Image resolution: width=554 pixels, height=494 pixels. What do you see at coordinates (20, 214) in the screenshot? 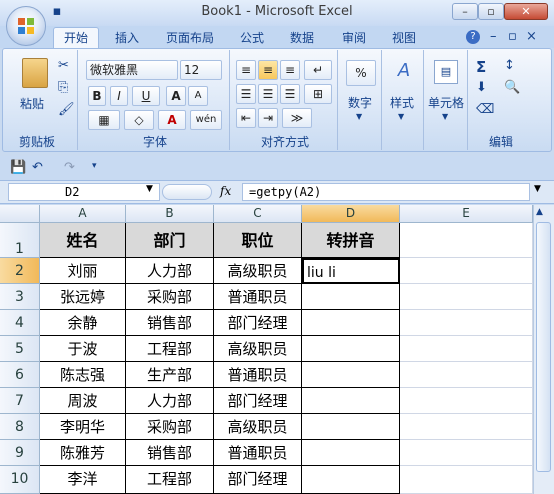
I see `select-all-corner` at bounding box center [20, 214].